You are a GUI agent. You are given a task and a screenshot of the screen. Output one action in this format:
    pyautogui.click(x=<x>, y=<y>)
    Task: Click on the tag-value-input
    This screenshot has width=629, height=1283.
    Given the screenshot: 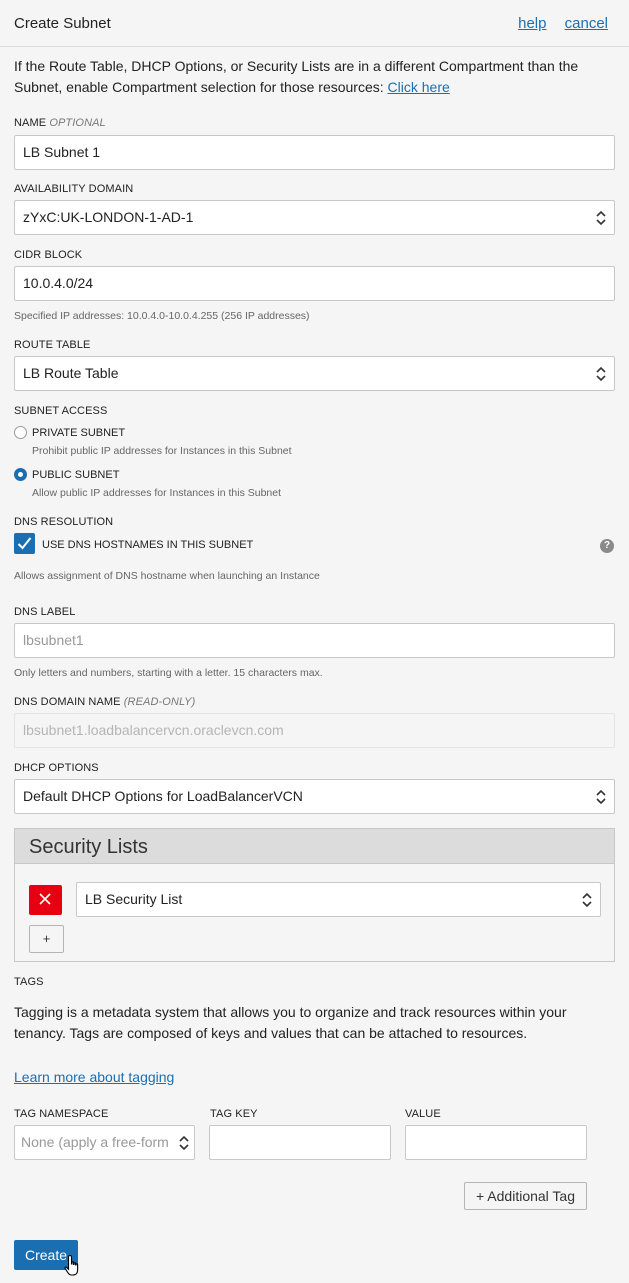 What is the action you would take?
    pyautogui.click(x=496, y=1142)
    